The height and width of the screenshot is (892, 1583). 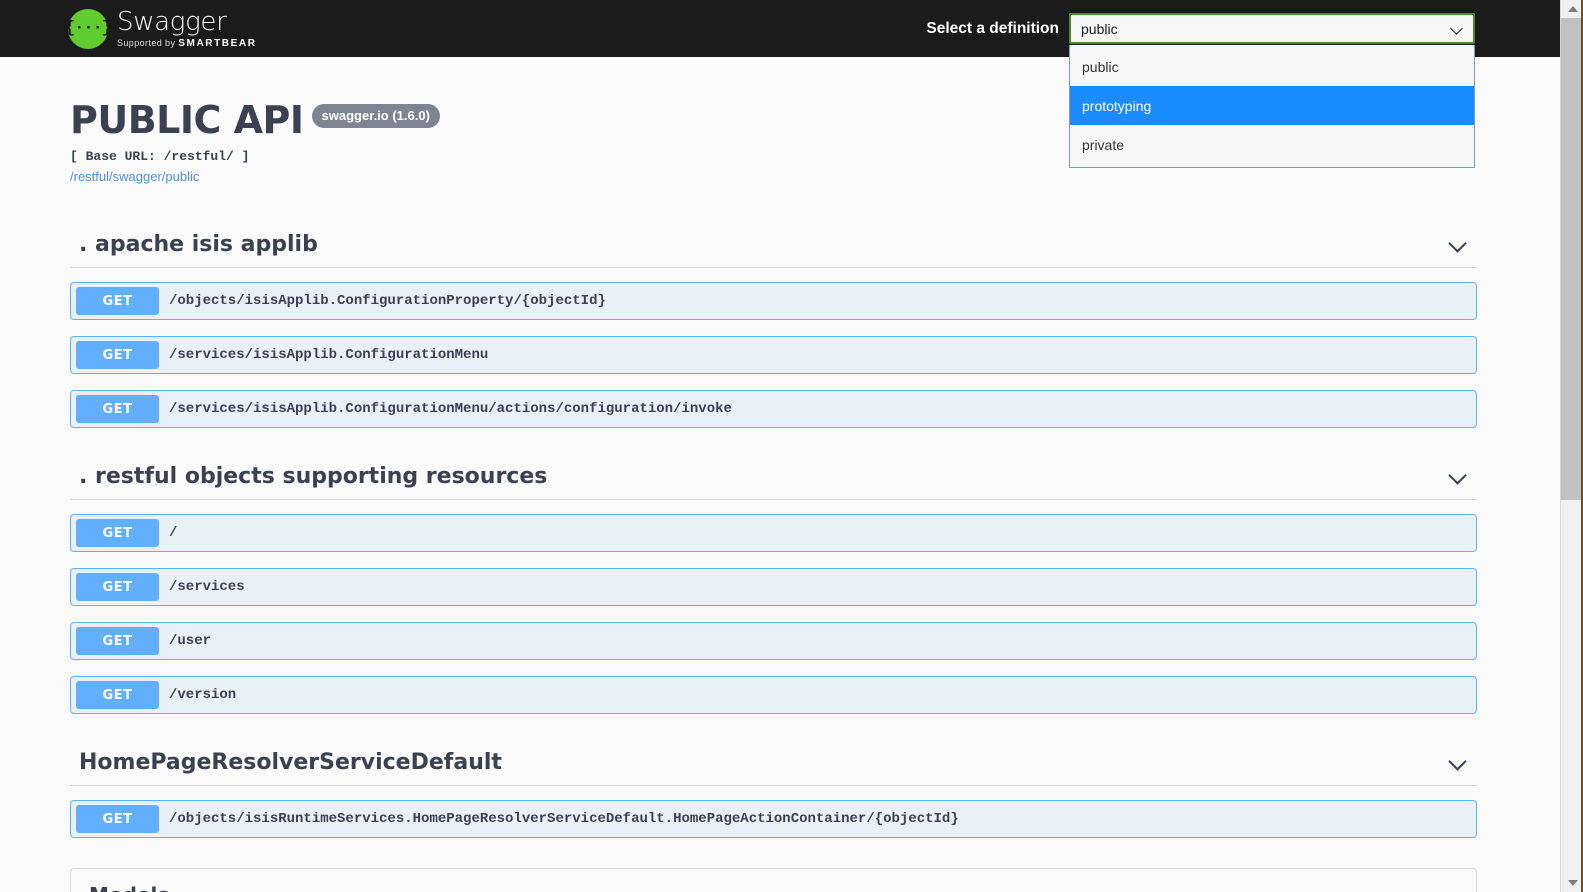 I want to click on swagger-wordmark: Swagger, so click(x=172, y=21).